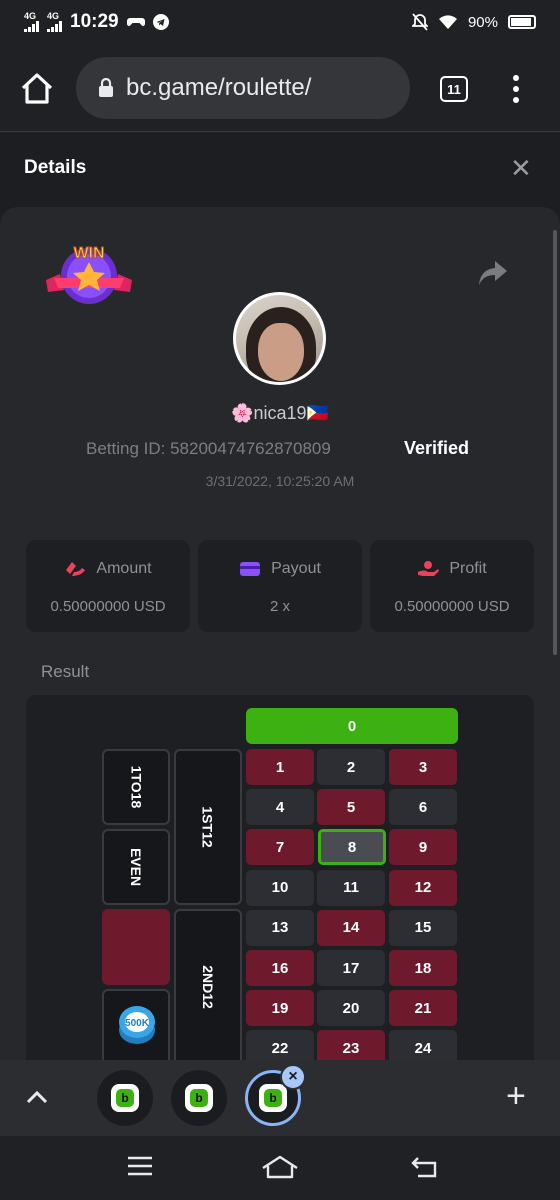 This screenshot has width=560, height=1200. What do you see at coordinates (429, 568) in the screenshot?
I see `profit-icon` at bounding box center [429, 568].